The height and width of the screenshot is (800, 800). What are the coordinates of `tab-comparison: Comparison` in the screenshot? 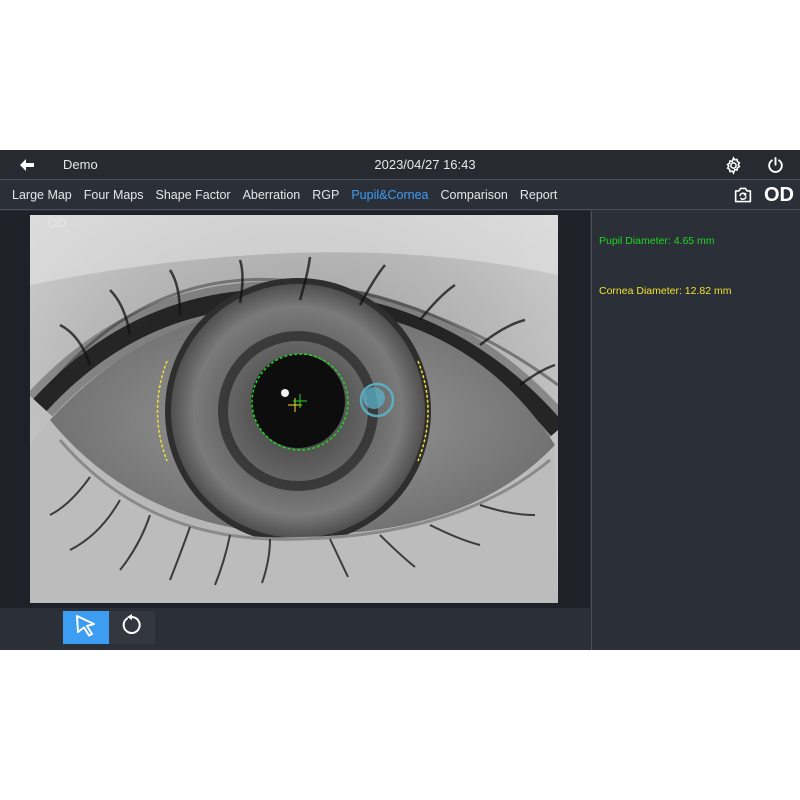 It's located at (473, 195).